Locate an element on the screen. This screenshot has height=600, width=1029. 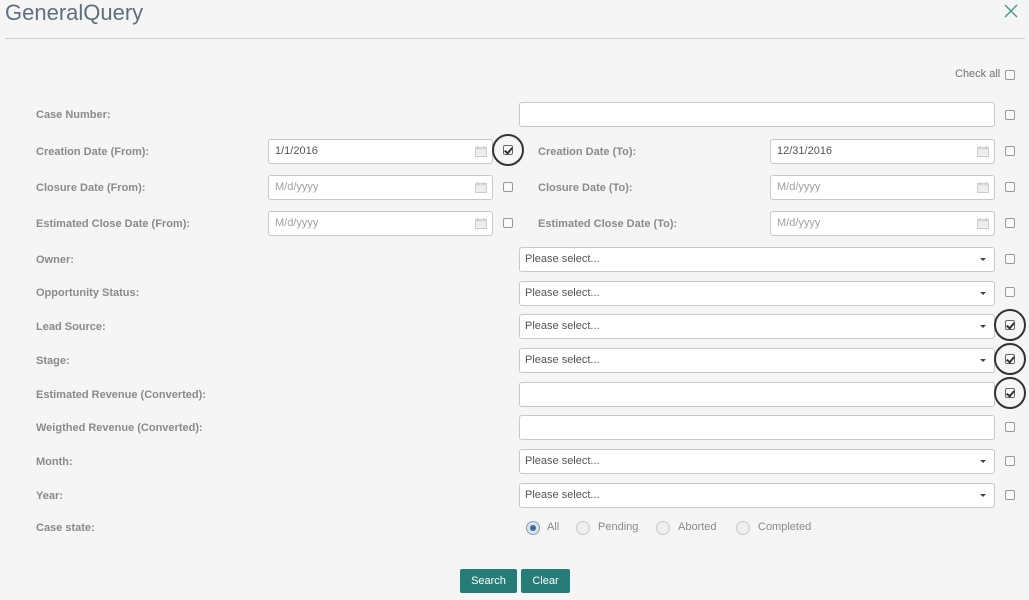
creation-to-value: 12/31/2016 is located at coordinates (805, 151).